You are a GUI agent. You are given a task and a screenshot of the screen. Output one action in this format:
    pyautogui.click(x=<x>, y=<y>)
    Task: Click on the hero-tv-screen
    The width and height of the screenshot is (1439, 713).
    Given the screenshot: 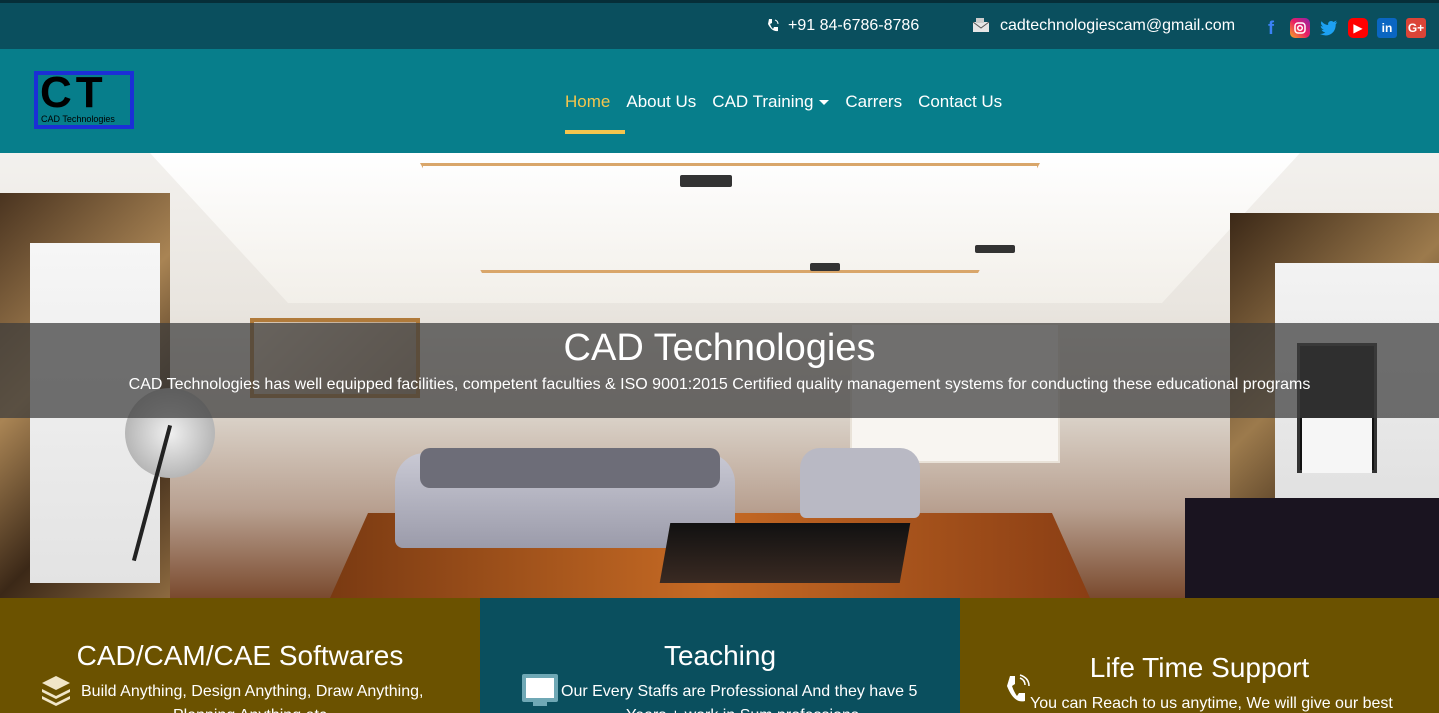 What is the action you would take?
    pyautogui.click(x=1337, y=445)
    